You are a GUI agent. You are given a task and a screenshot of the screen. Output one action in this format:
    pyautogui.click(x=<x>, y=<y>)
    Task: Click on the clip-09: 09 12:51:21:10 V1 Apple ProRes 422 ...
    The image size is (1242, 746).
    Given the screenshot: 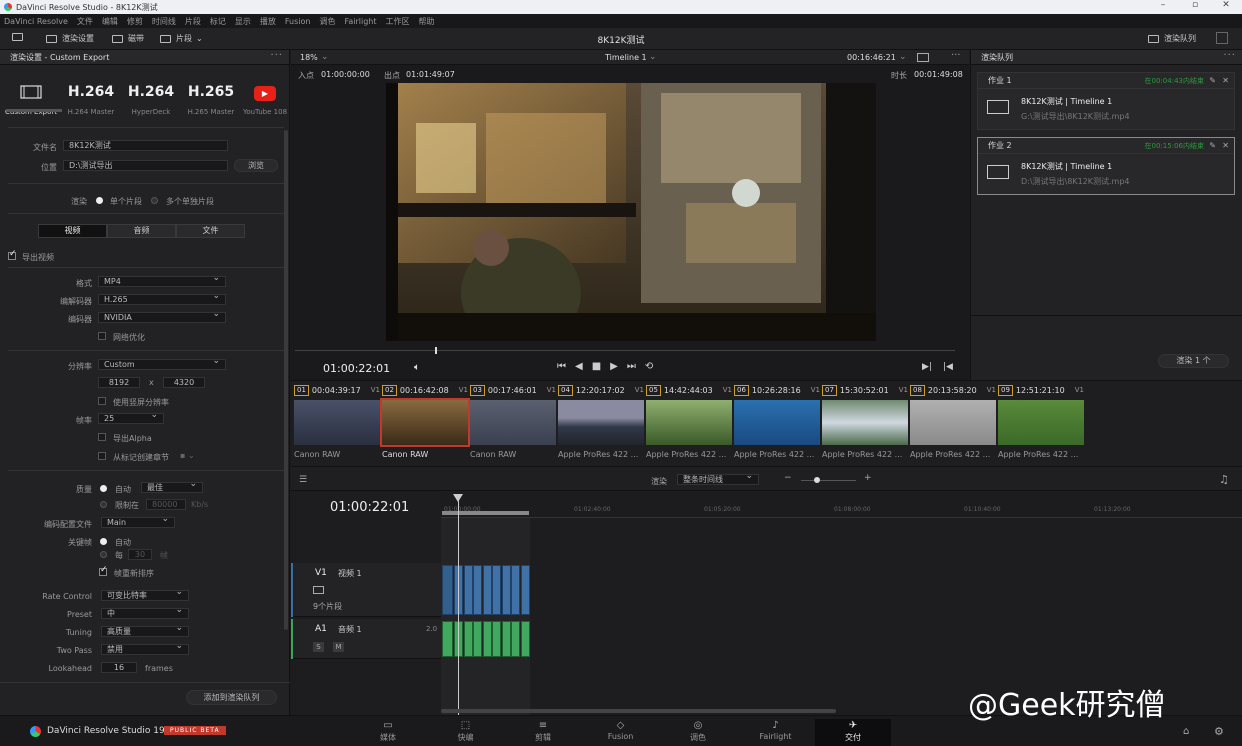 What is the action you would take?
    pyautogui.click(x=1041, y=421)
    